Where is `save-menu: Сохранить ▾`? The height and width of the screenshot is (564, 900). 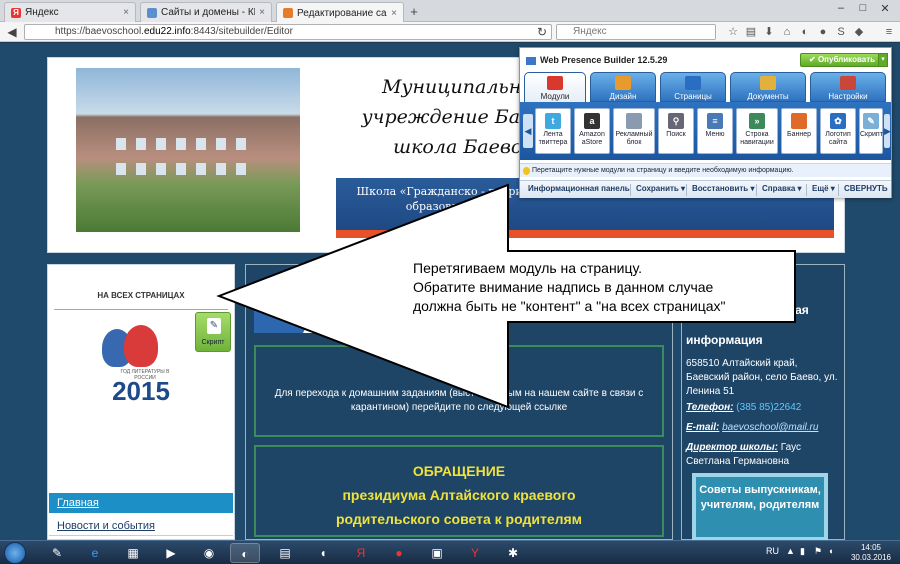
save-menu: Сохранить ▾ is located at coordinates (660, 188).